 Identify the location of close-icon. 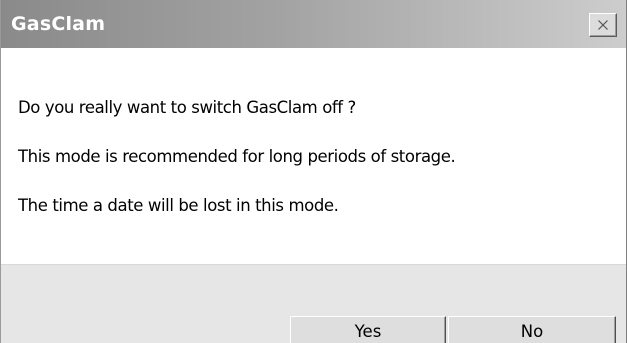
(603, 25).